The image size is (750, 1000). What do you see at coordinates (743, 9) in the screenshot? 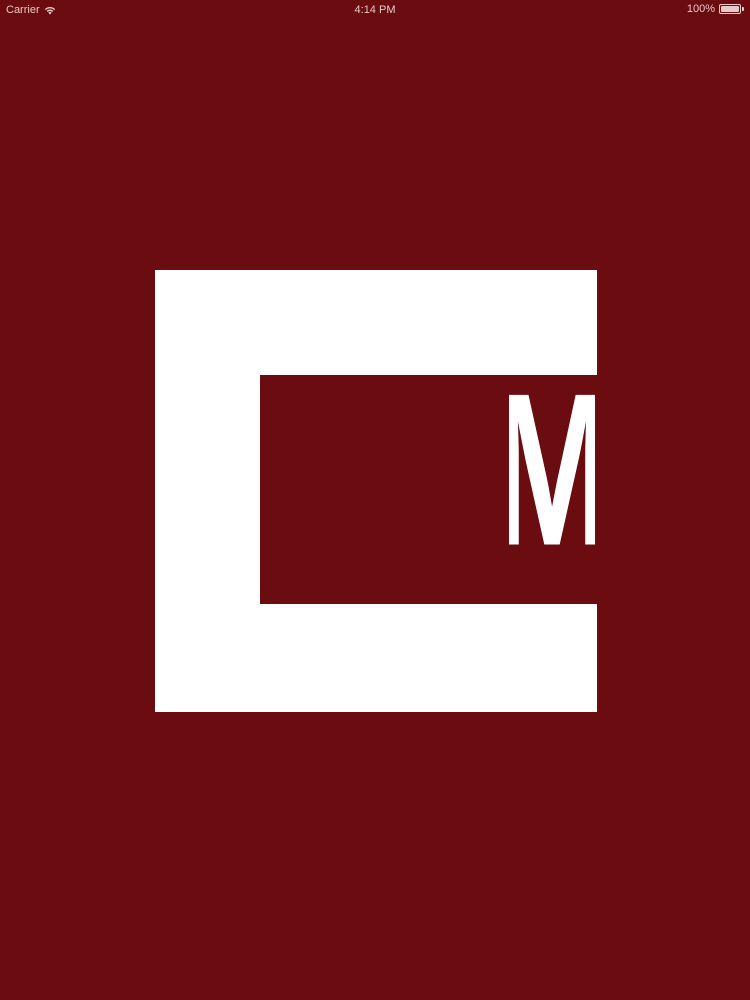
I see `battery-tip` at bounding box center [743, 9].